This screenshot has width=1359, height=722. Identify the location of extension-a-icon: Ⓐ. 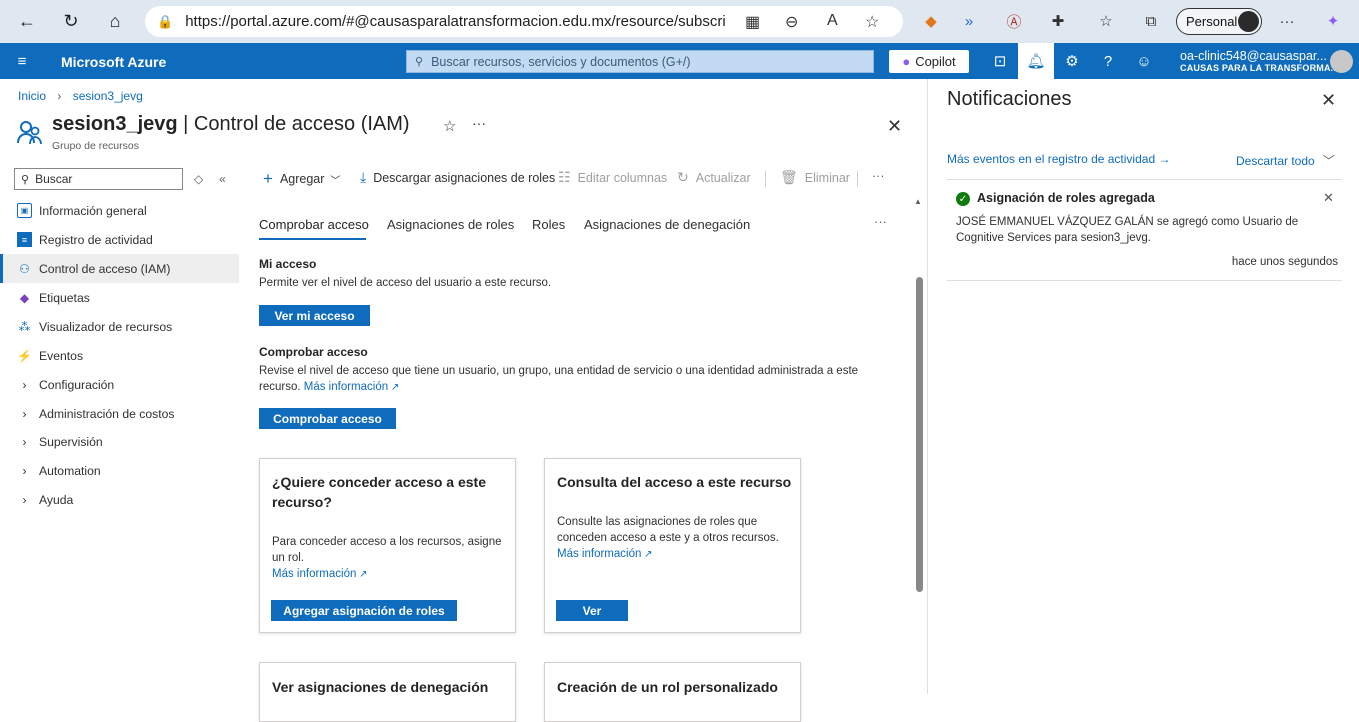
(1014, 21).